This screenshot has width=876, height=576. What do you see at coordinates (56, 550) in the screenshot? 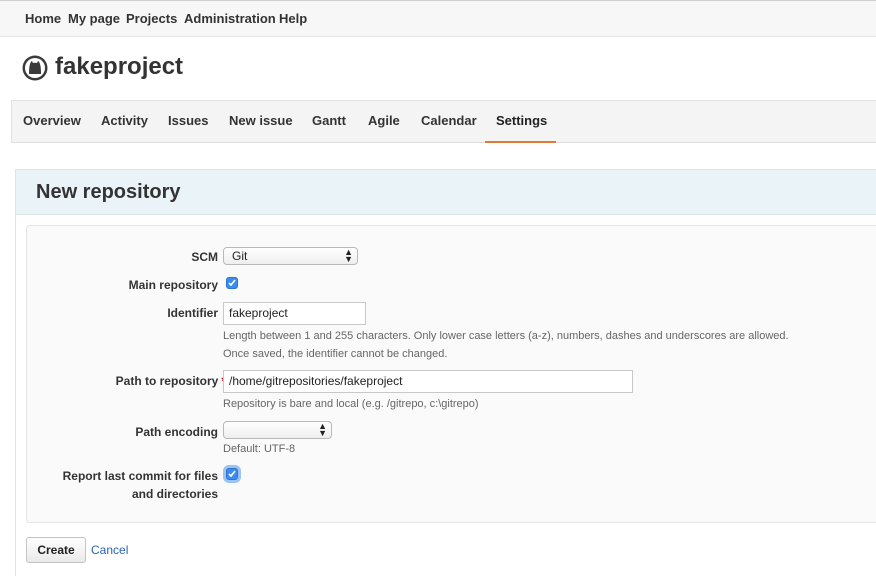
I see `create-button: Create` at bounding box center [56, 550].